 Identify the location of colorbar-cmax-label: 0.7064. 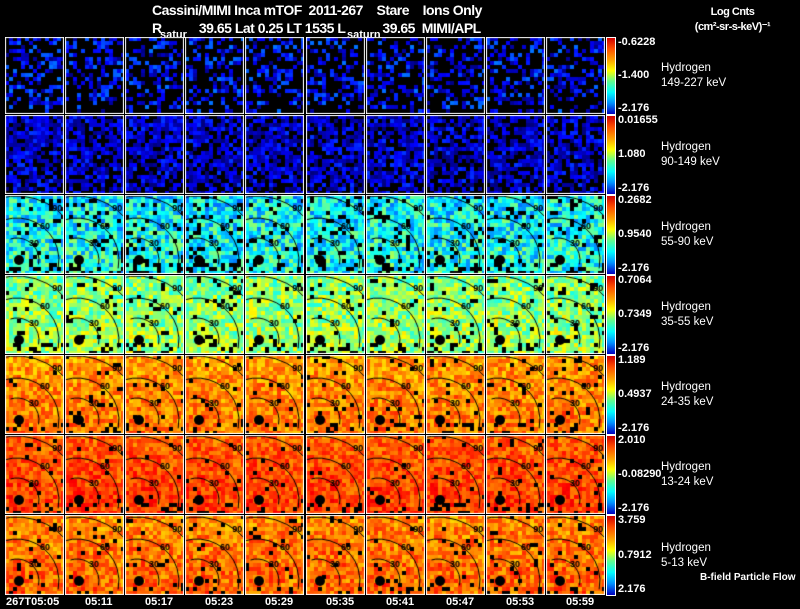
(635, 280).